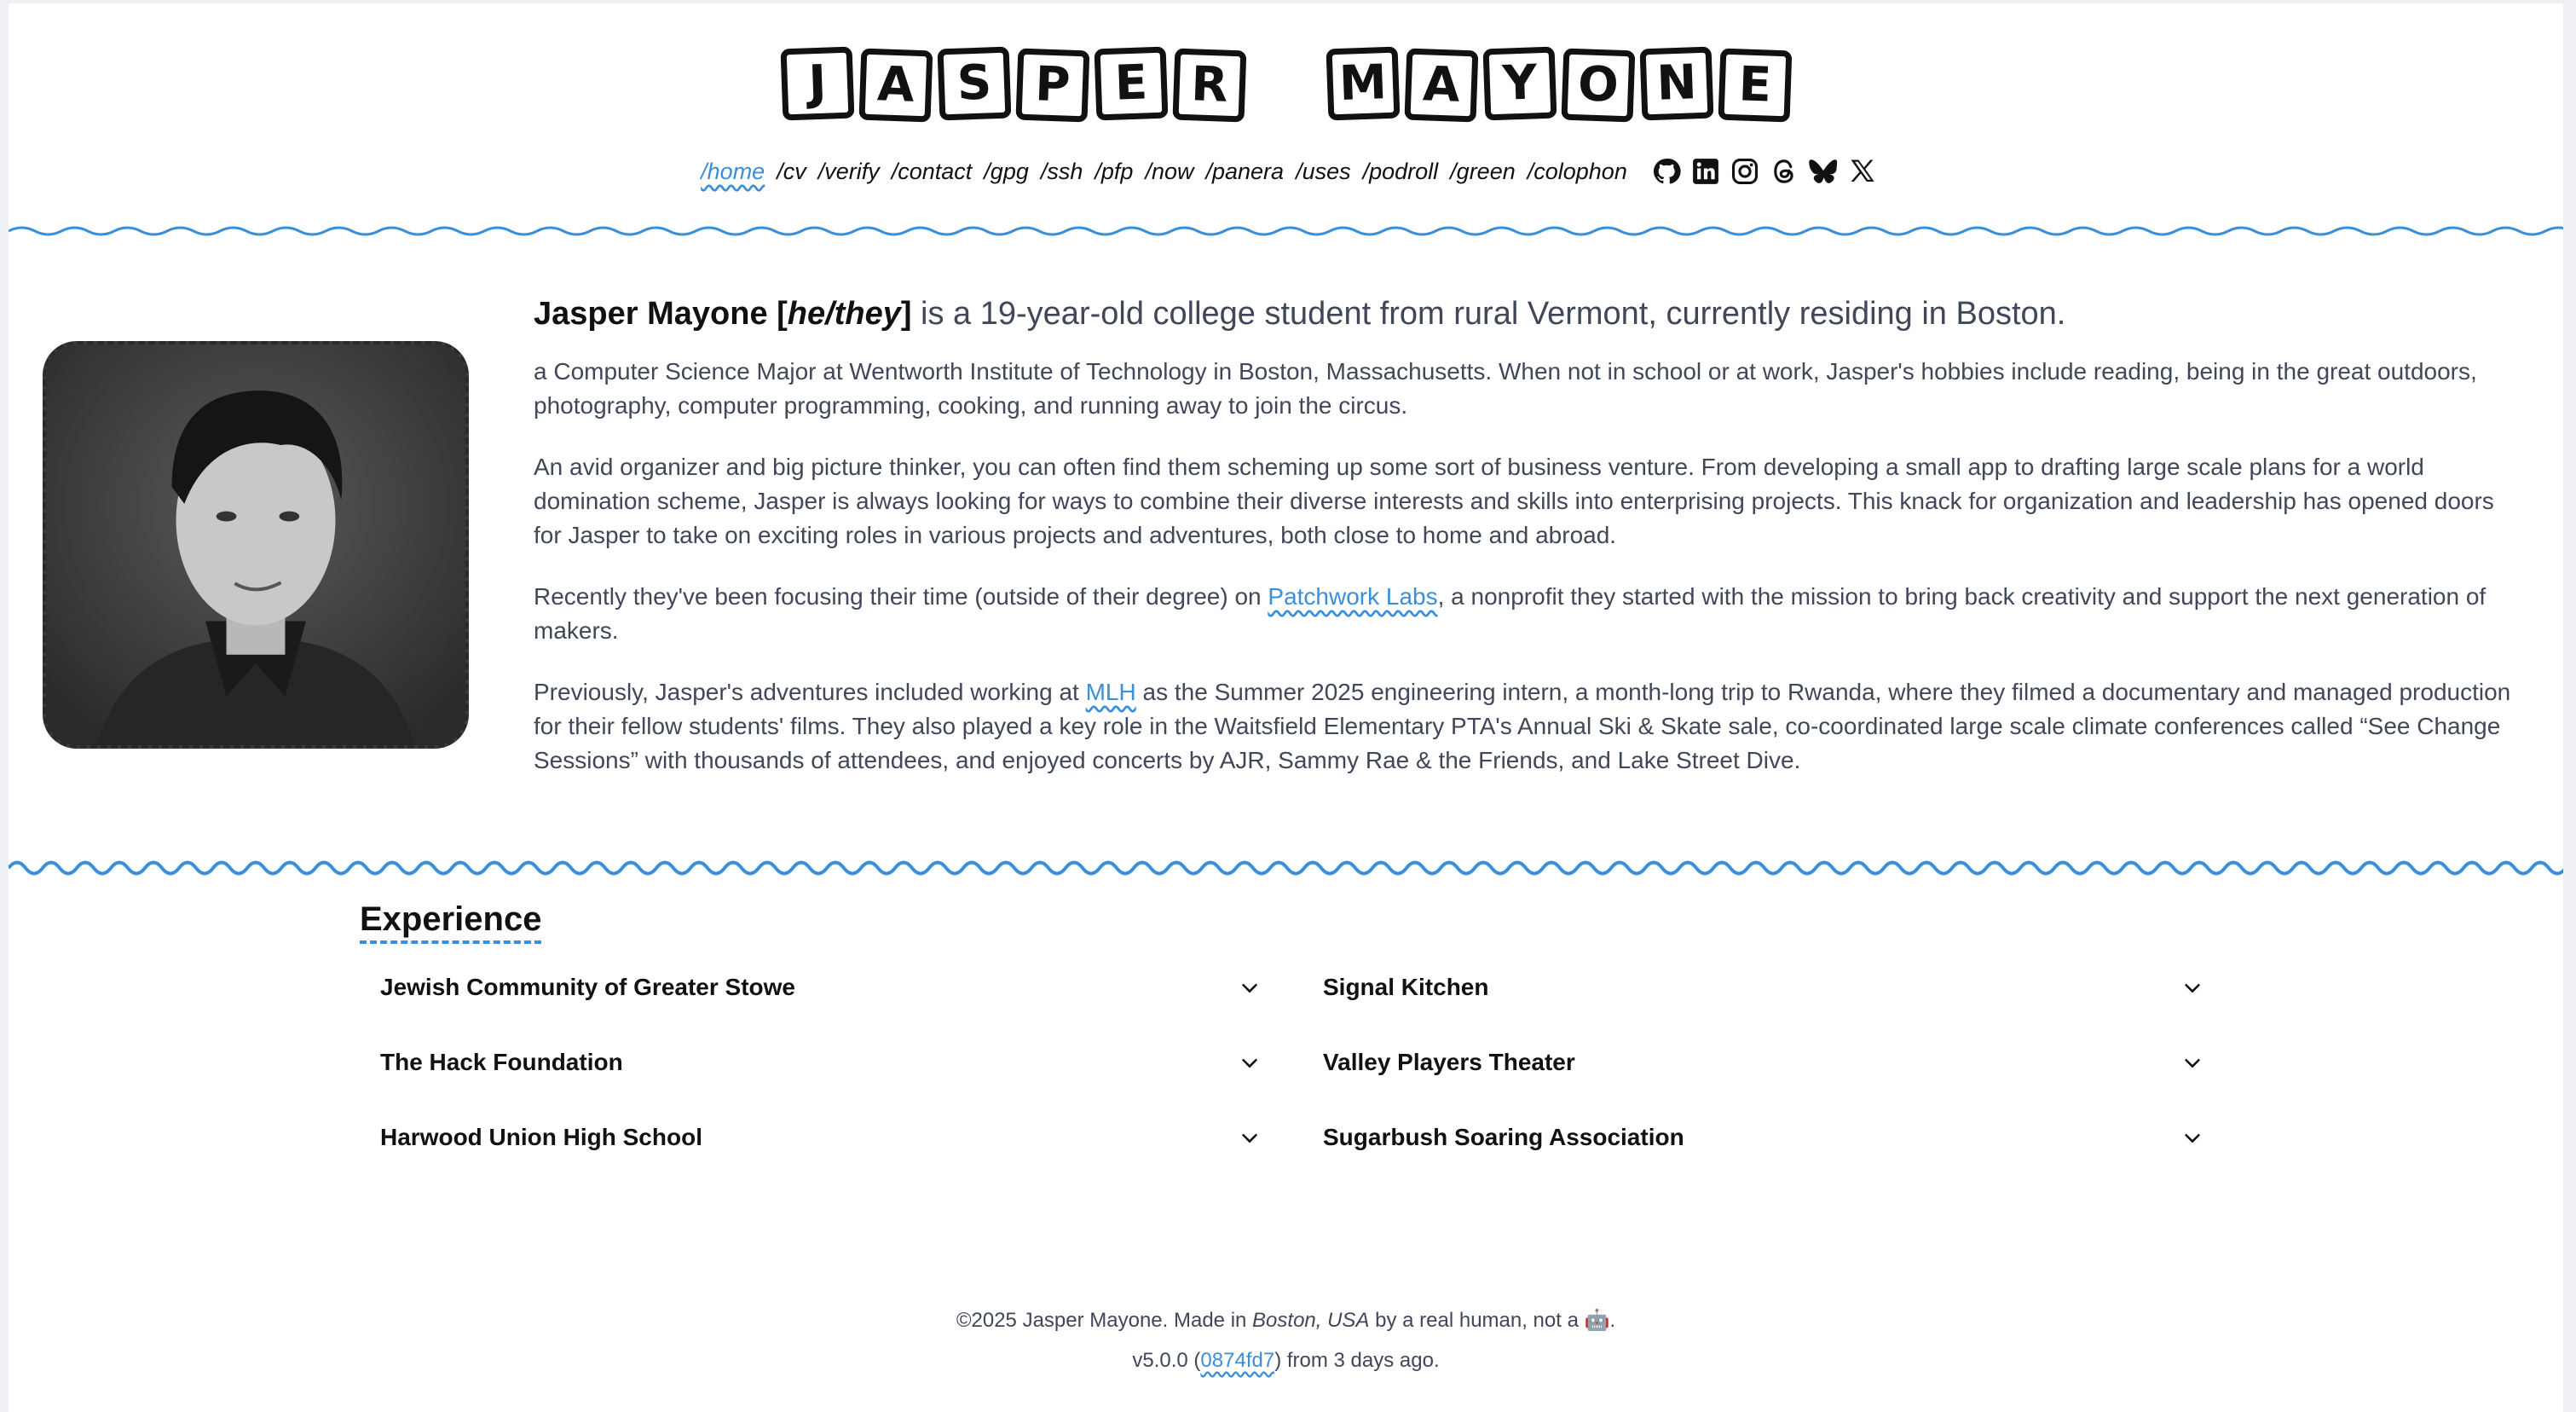 This screenshot has width=2576, height=1412. I want to click on nav-link-colophon: /colophon, so click(1577, 172).